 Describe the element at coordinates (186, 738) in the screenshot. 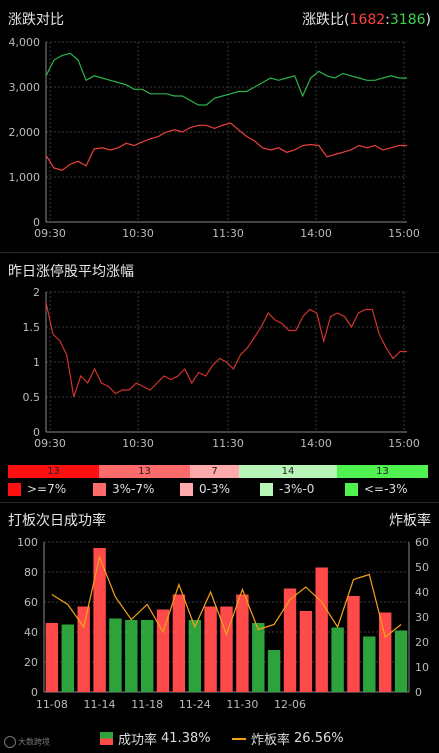

I see `legend-success-value: 41.38%` at that location.